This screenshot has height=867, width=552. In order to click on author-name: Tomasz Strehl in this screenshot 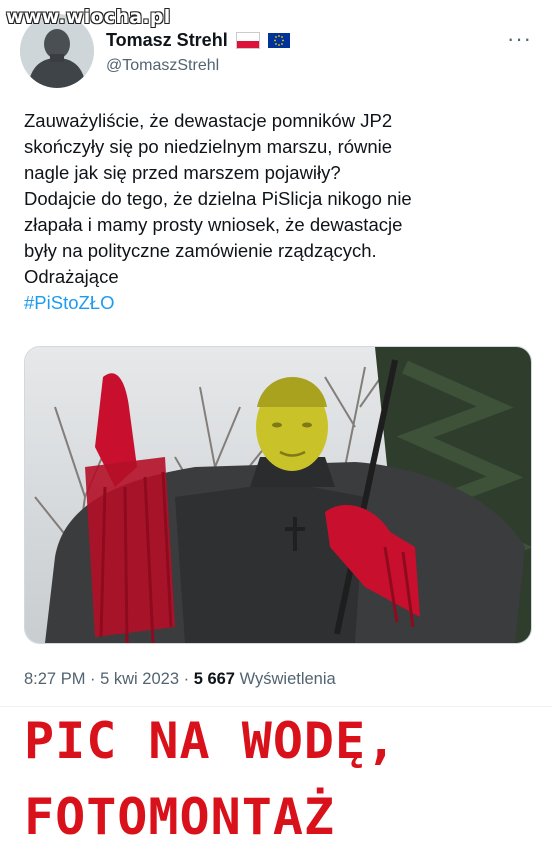, I will do `click(167, 40)`.